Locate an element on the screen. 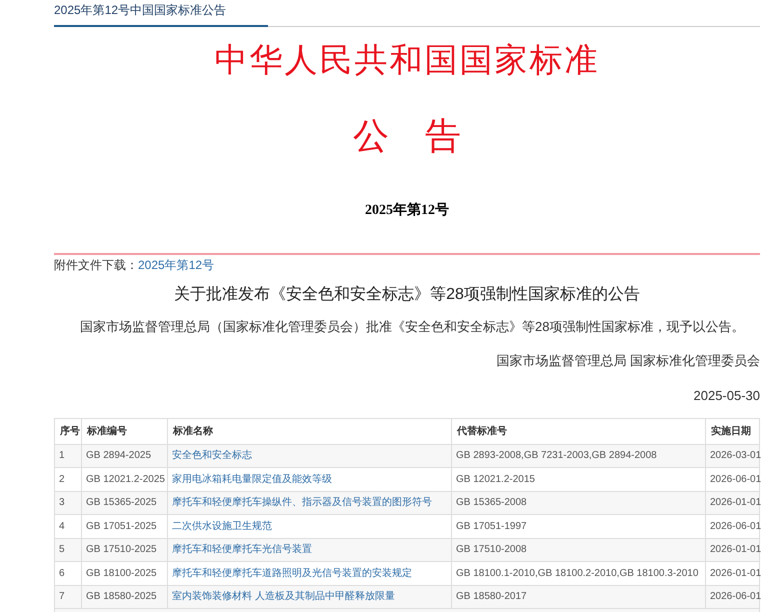 This screenshot has height=612, width=768. notice-date: 2025-05-30 is located at coordinates (726, 396).